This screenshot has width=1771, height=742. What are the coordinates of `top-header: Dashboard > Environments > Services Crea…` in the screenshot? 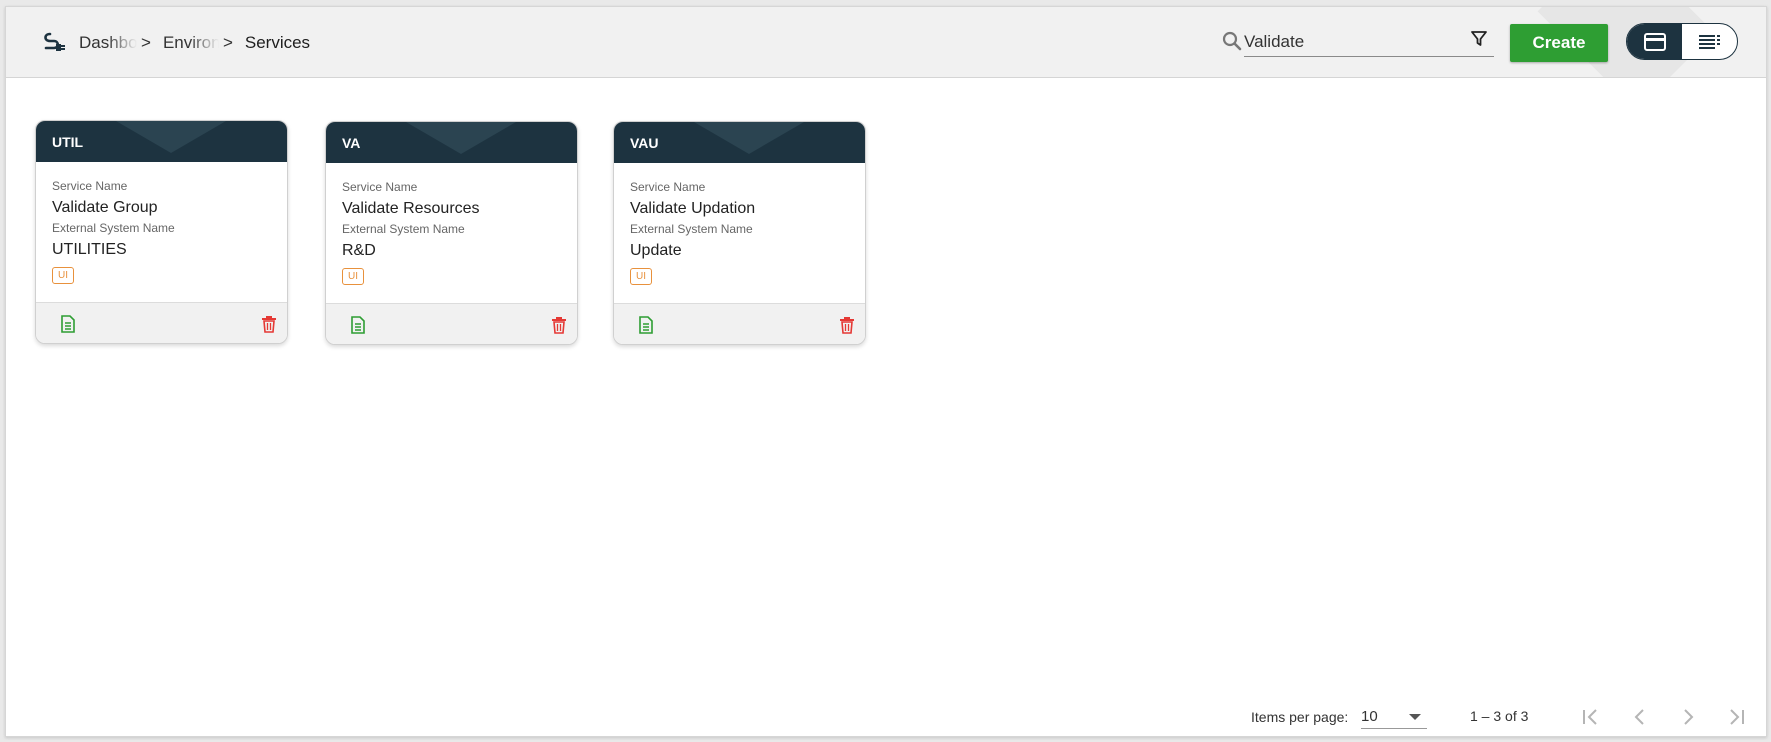 It's located at (886, 42).